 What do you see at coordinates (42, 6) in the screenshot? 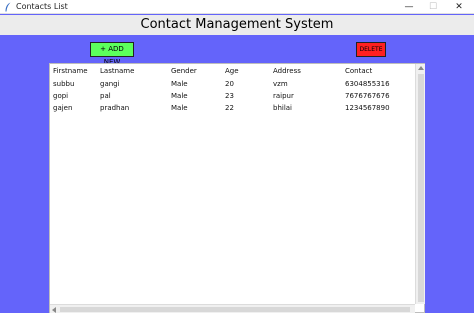
I see `window-title: Contacts List` at bounding box center [42, 6].